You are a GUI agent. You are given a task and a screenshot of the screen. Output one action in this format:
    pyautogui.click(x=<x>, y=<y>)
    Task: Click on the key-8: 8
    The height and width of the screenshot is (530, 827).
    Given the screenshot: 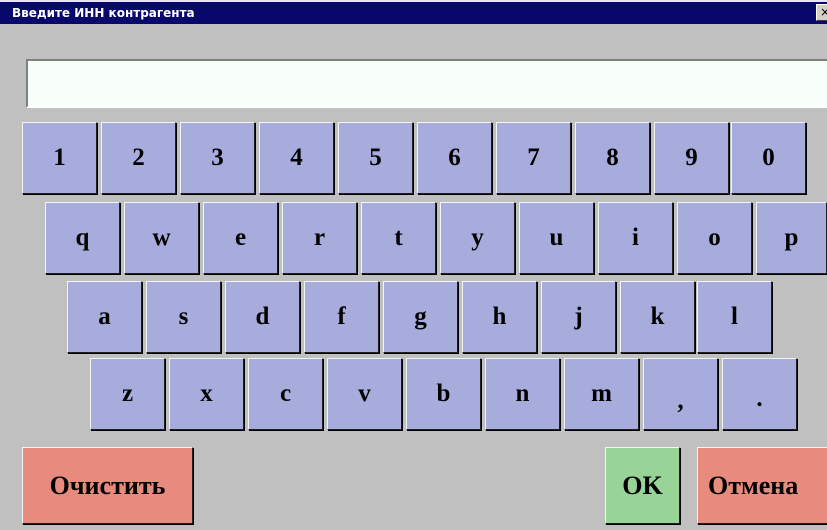 What is the action you would take?
    pyautogui.click(x=612, y=158)
    